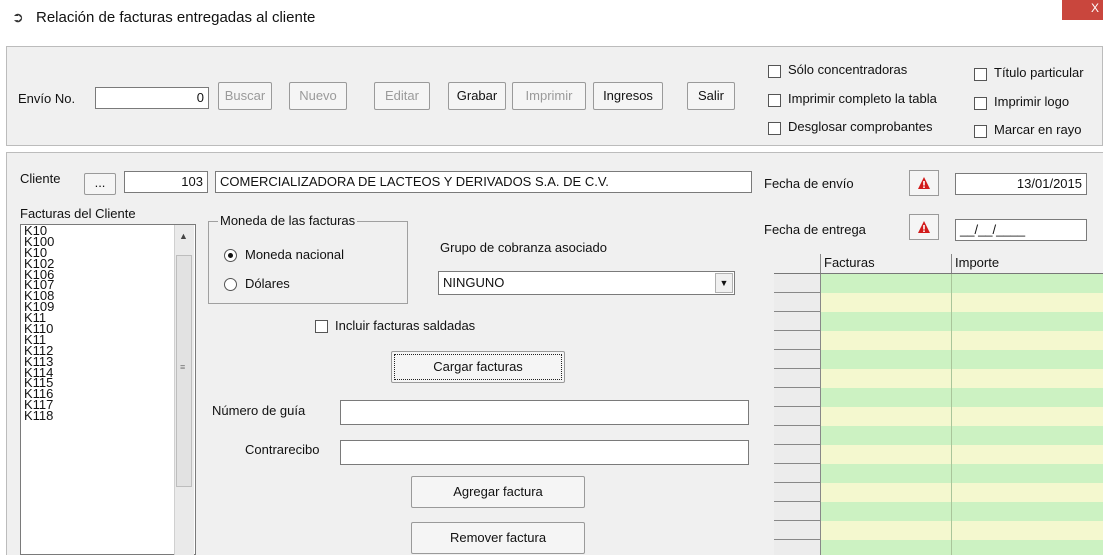  Describe the element at coordinates (477, 96) in the screenshot. I see `grabar-button: Grabar` at that location.